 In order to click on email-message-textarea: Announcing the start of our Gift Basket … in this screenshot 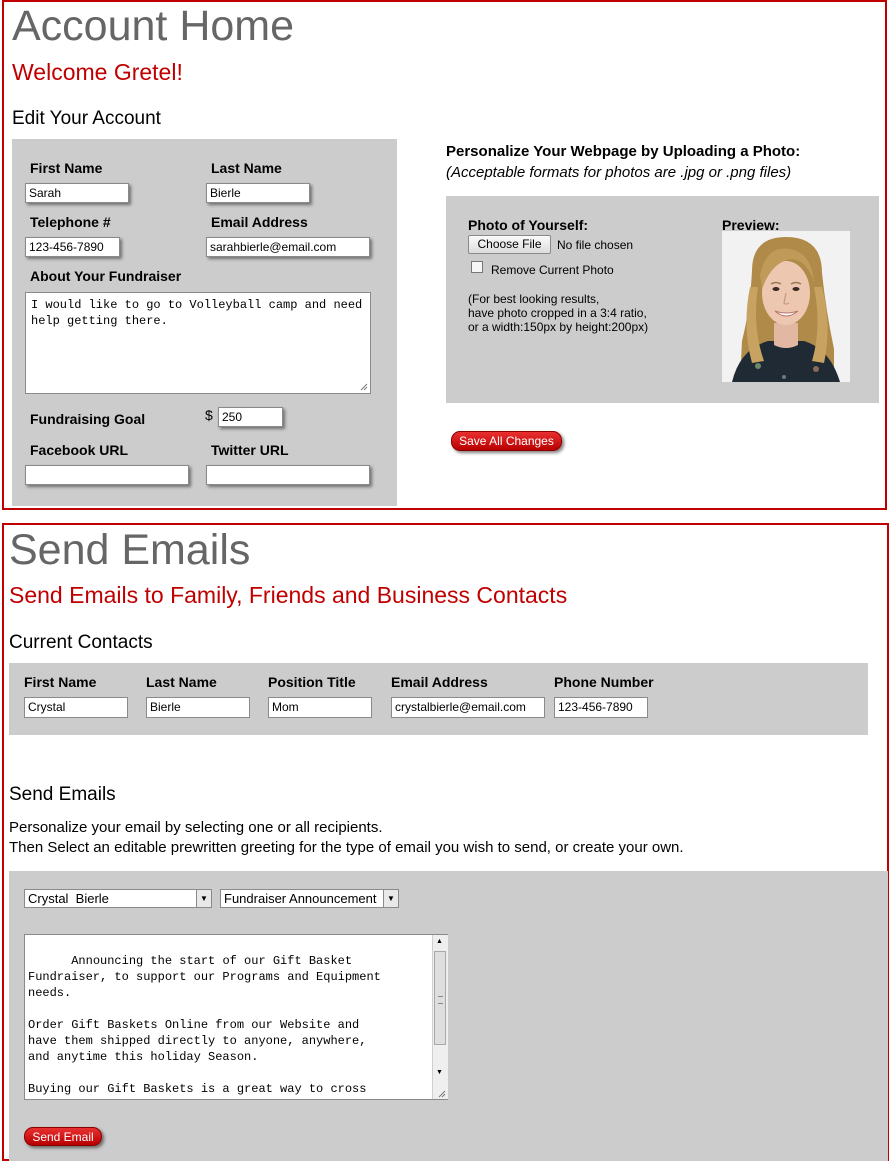, I will do `click(236, 1017)`.